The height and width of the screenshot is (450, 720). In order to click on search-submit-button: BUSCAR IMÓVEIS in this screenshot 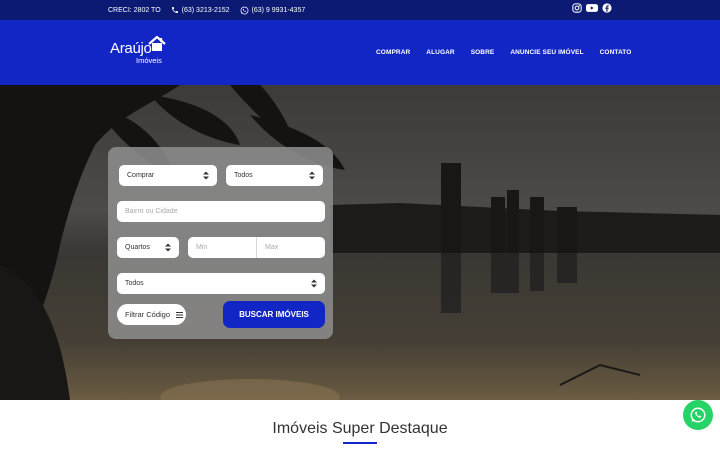, I will do `click(274, 314)`.